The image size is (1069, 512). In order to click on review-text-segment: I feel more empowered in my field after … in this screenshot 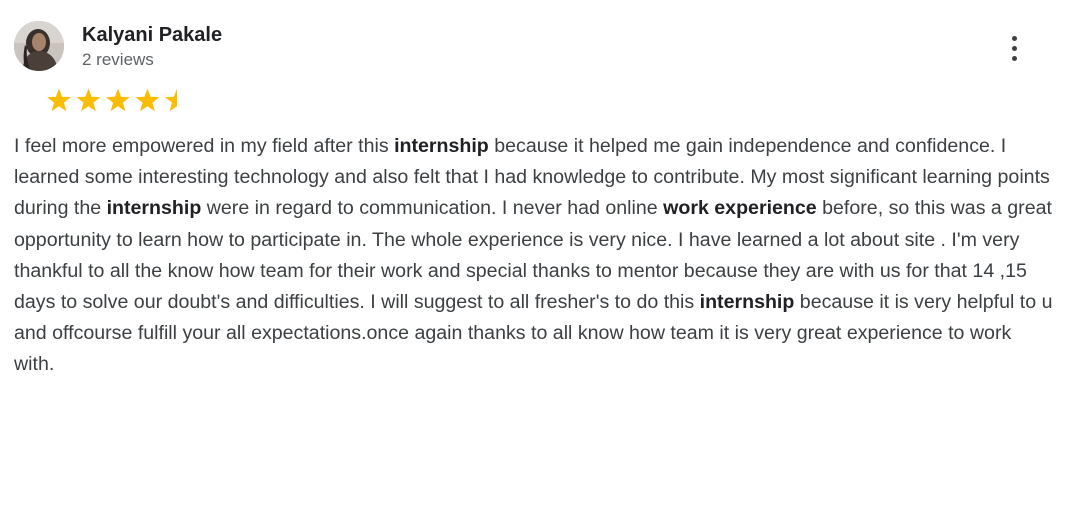, I will do `click(204, 146)`.